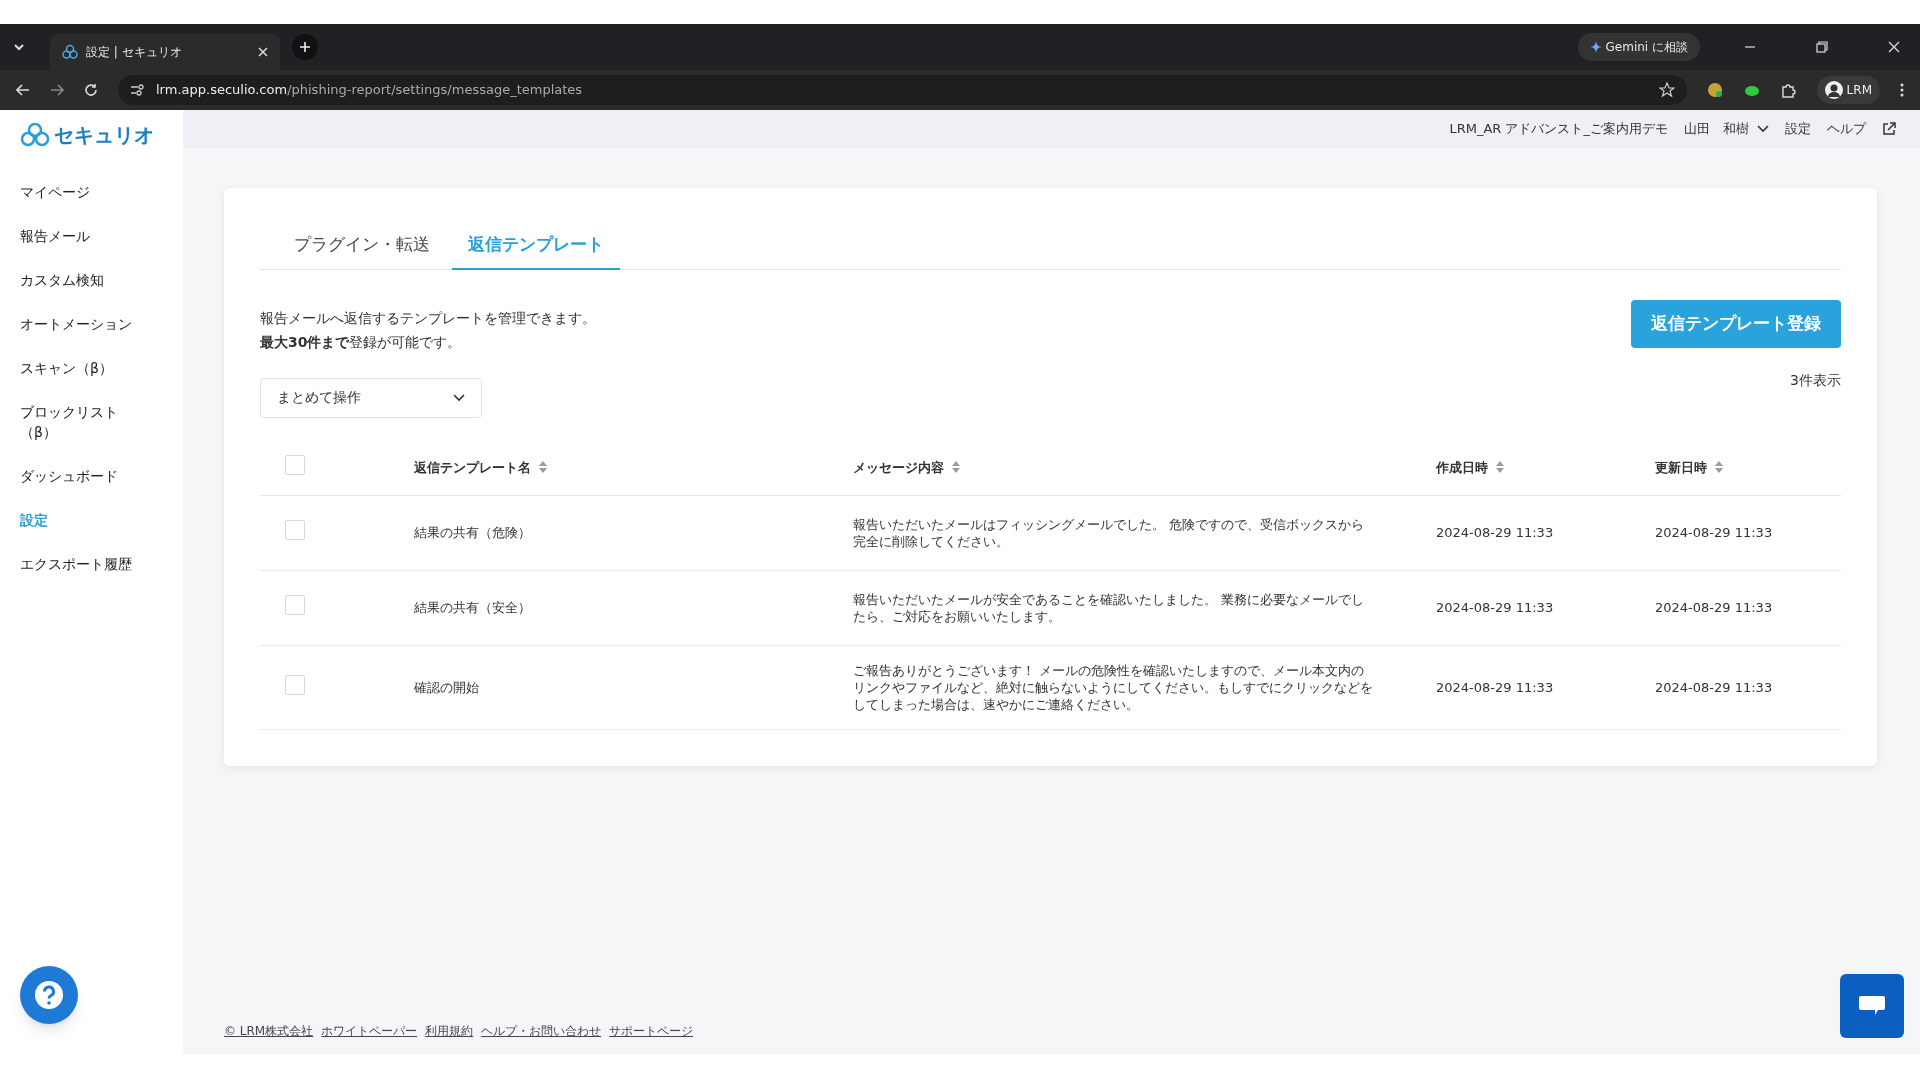 This screenshot has width=1920, height=1080. Describe the element at coordinates (369, 1031) in the screenshot. I see `footer-link: ホワイトペーパー` at that location.